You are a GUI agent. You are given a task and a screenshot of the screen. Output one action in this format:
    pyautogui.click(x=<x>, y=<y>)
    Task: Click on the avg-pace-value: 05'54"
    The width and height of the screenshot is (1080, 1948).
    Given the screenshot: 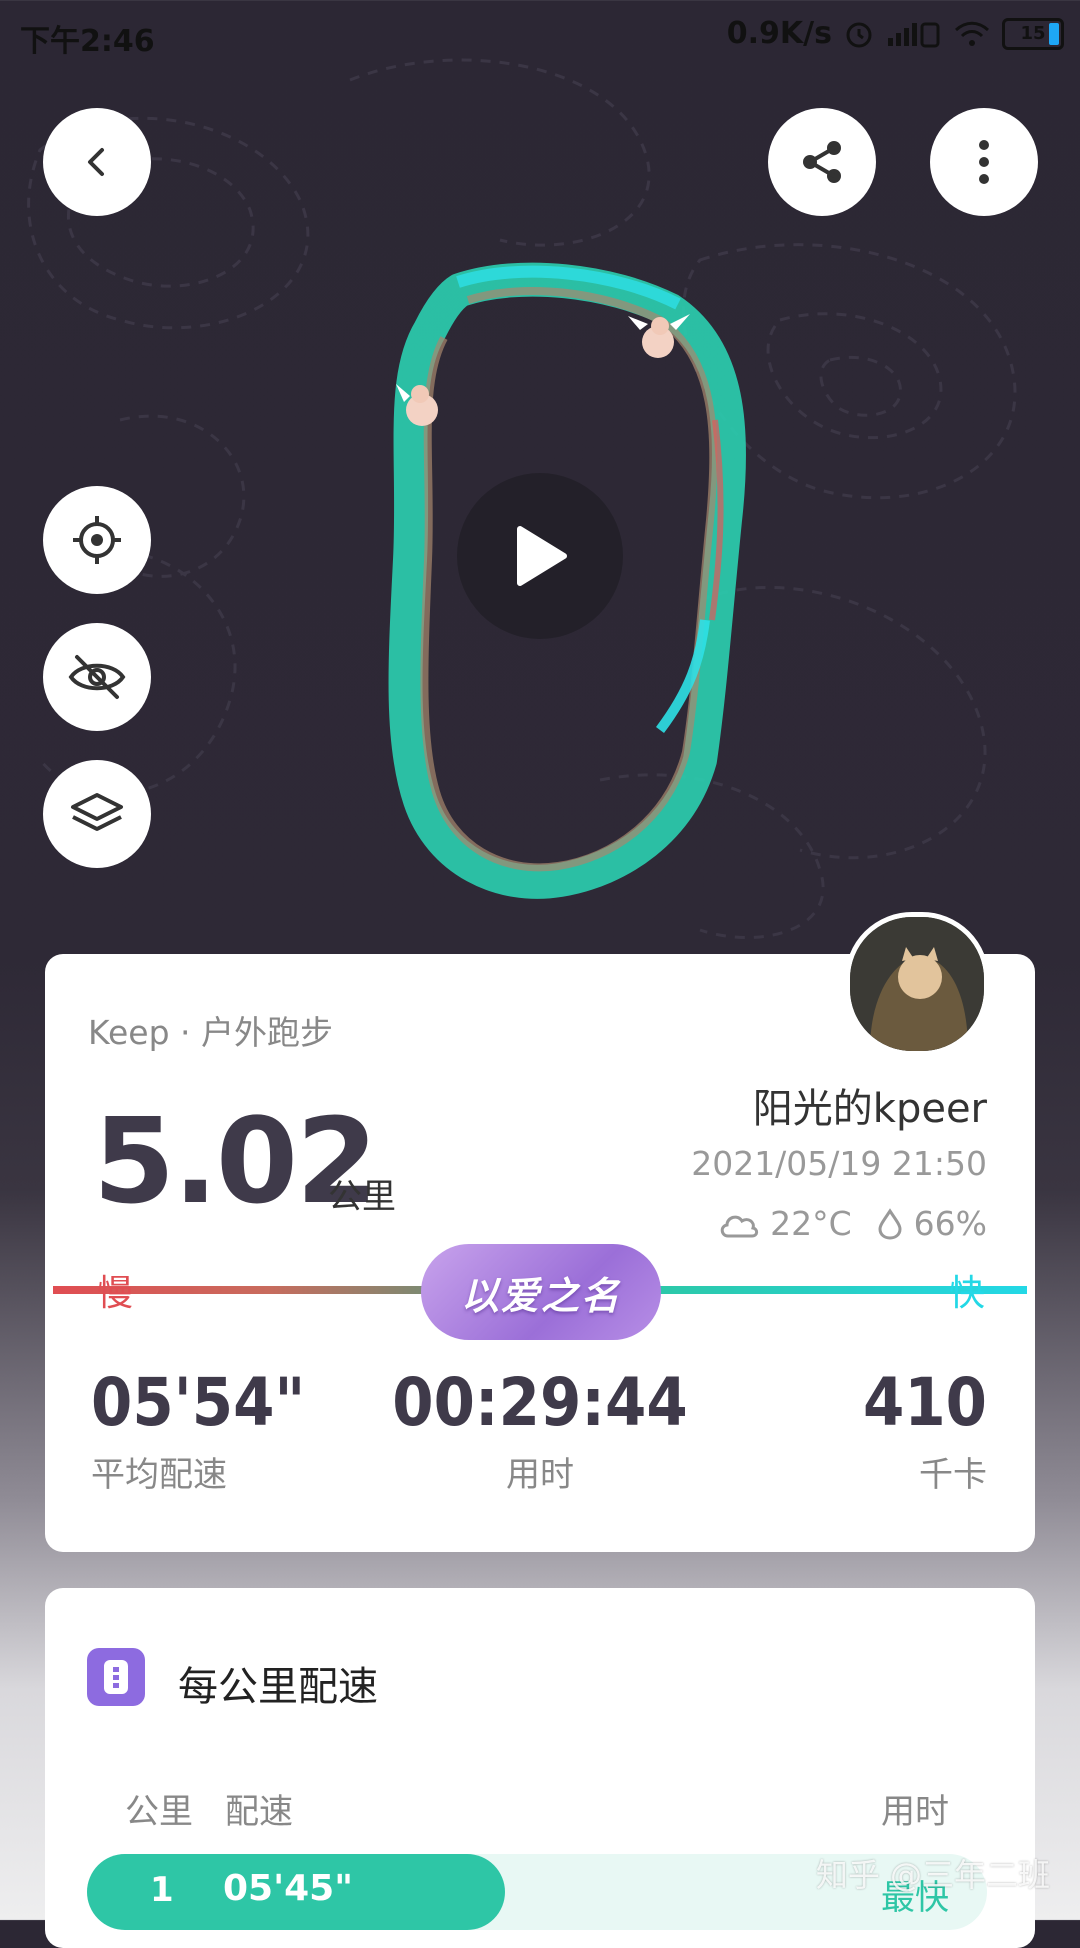 What is the action you would take?
    pyautogui.click(x=198, y=1402)
    